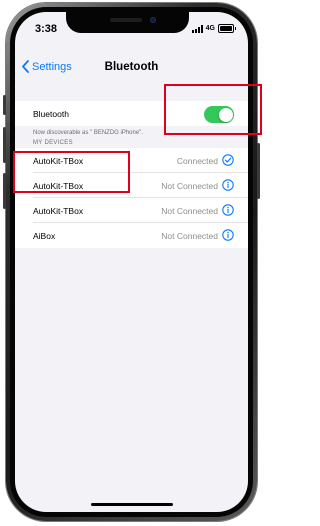 The width and height of the screenshot is (320, 526). I want to click on checkmark-circle-icon, so click(228, 160).